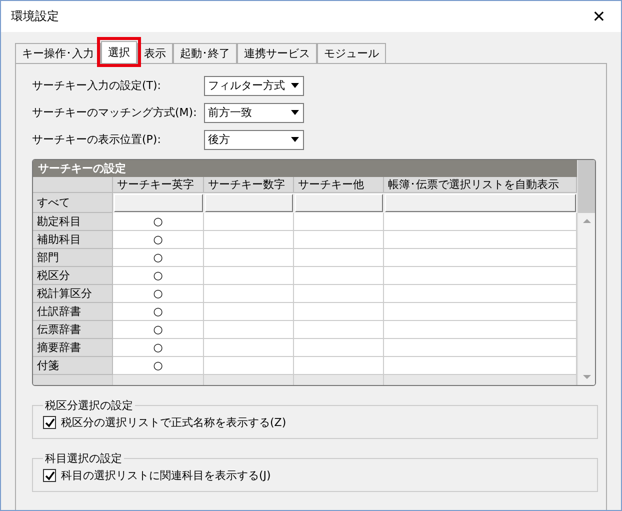 This screenshot has height=511, width=622. Describe the element at coordinates (115, 112) in the screenshot. I see `setting-label: サーチキーのマッチング方式(M):` at that location.